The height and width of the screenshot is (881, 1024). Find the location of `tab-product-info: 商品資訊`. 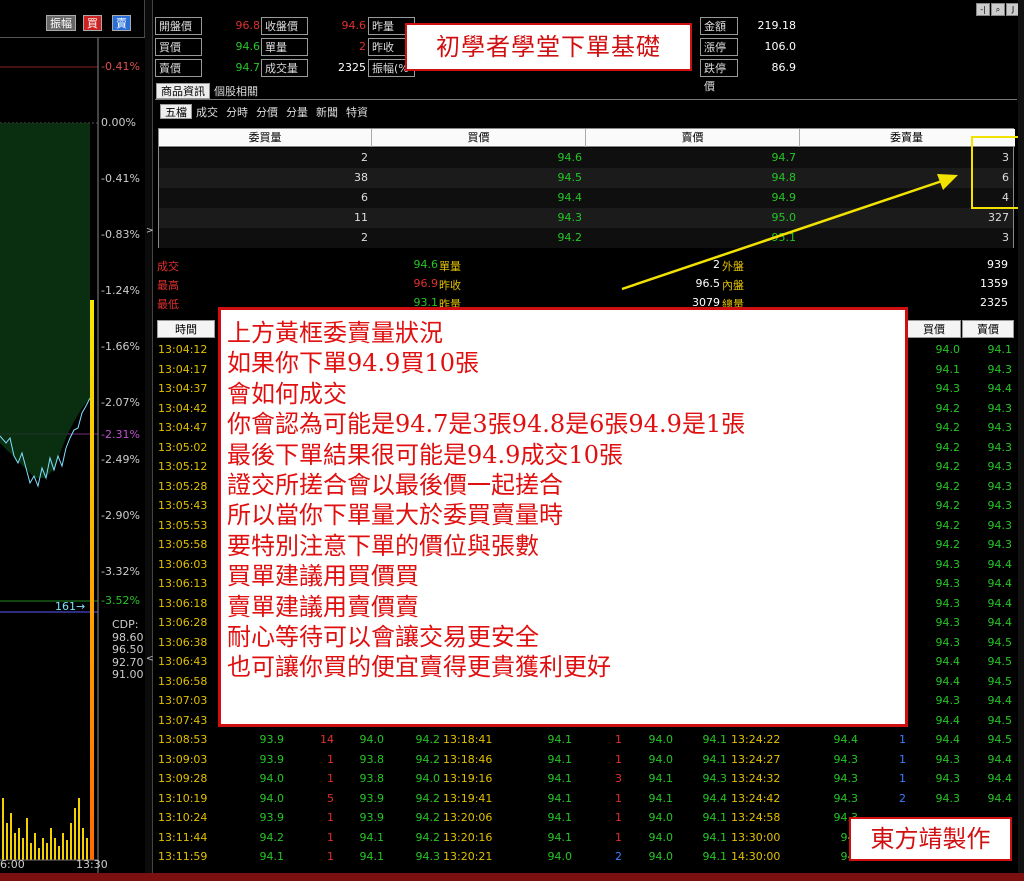

tab-product-info: 商品資訊 is located at coordinates (183, 91).